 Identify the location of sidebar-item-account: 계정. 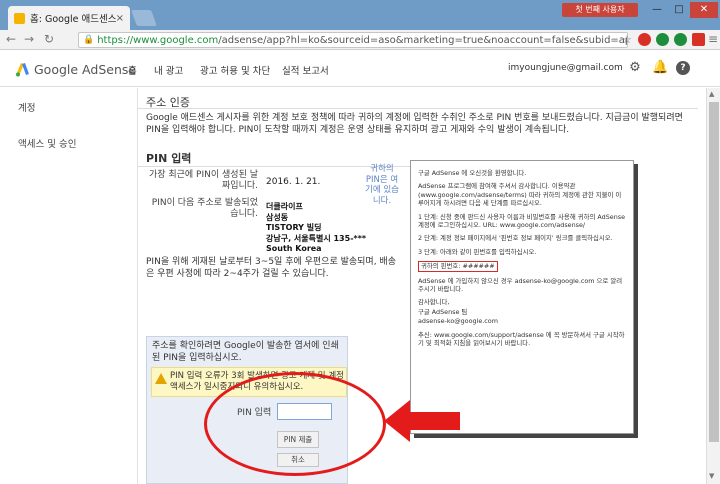
(26, 107).